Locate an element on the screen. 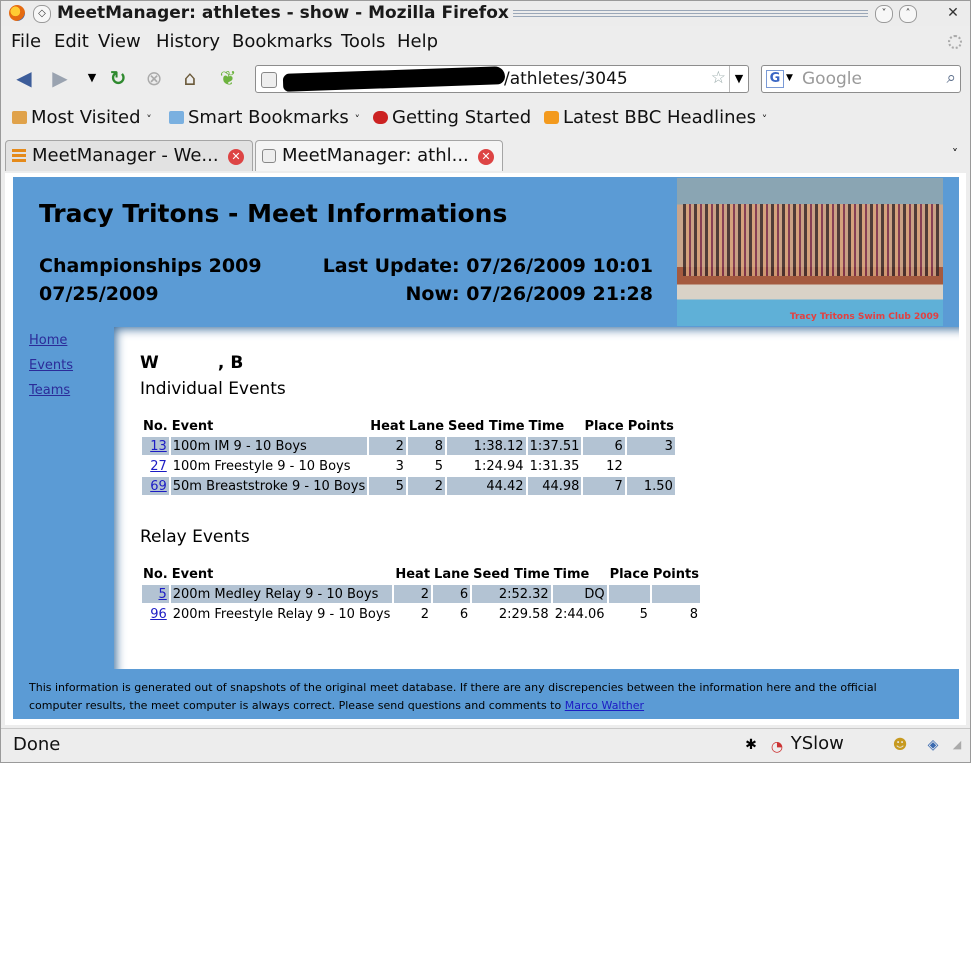 This screenshot has height=971, width=971. cell-no: 13 is located at coordinates (155, 446).